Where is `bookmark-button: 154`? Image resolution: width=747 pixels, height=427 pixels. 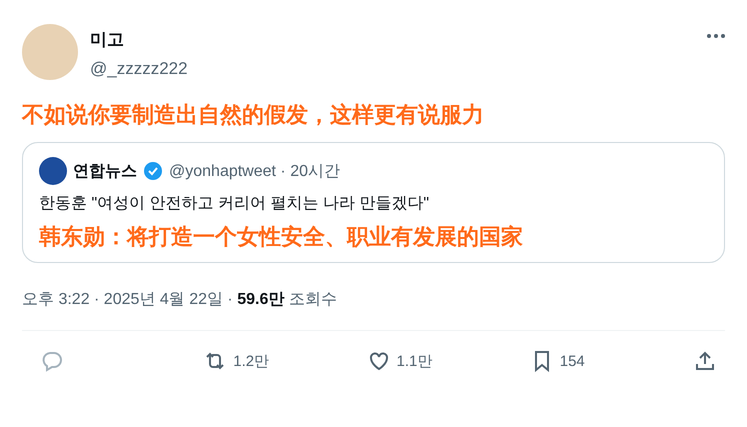
bookmark-button: 154 is located at coordinates (610, 361).